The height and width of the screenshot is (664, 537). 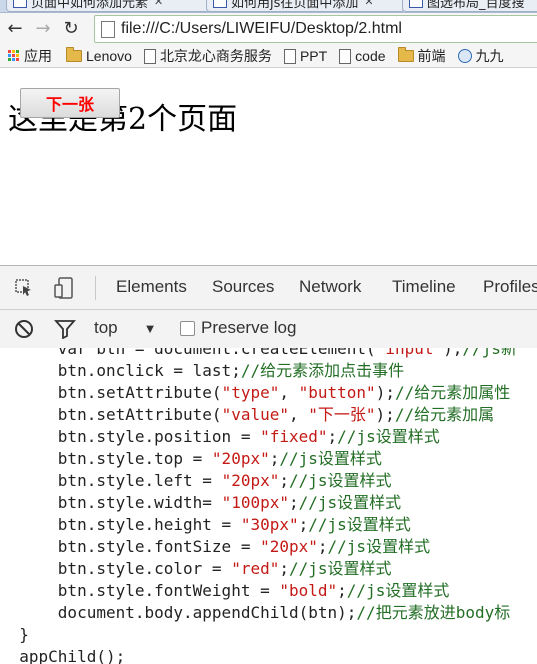 What do you see at coordinates (150, 328) in the screenshot?
I see `dropdown-arrow-icon: ▼` at bounding box center [150, 328].